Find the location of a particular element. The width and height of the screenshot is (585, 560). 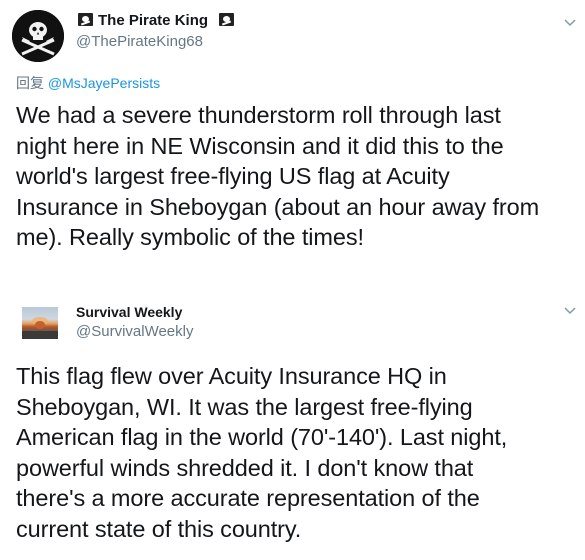

avatar-pirate-king is located at coordinates (38, 36).